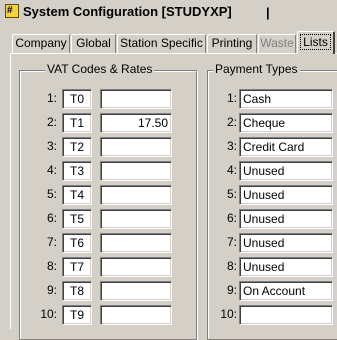 The height and width of the screenshot is (340, 337). I want to click on vat-row: 10: T9, so click(108, 315).